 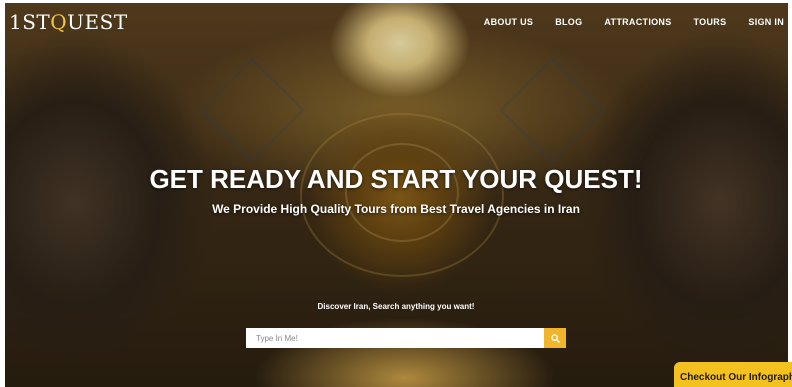 What do you see at coordinates (637, 22) in the screenshot?
I see `nav-attractions: ATTRACTIONS` at bounding box center [637, 22].